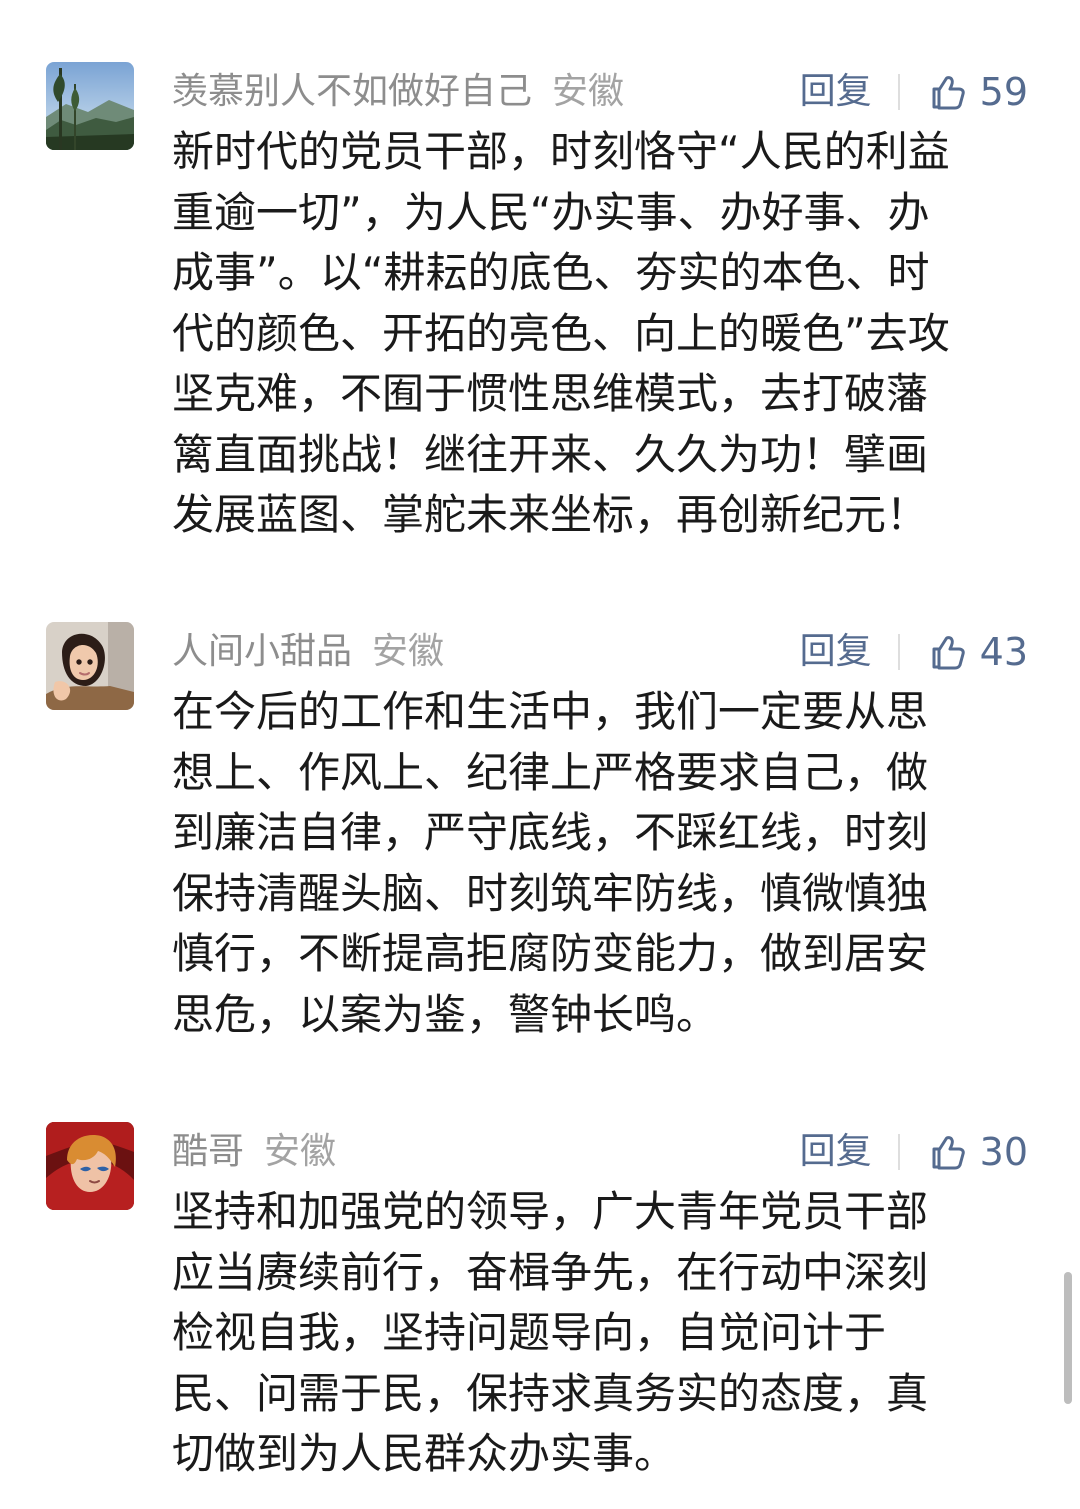 This screenshot has width=1080, height=1509. What do you see at coordinates (550, 1211) in the screenshot?
I see `comment-line: 坚持和加强党的领导，广大青年党员干部` at bounding box center [550, 1211].